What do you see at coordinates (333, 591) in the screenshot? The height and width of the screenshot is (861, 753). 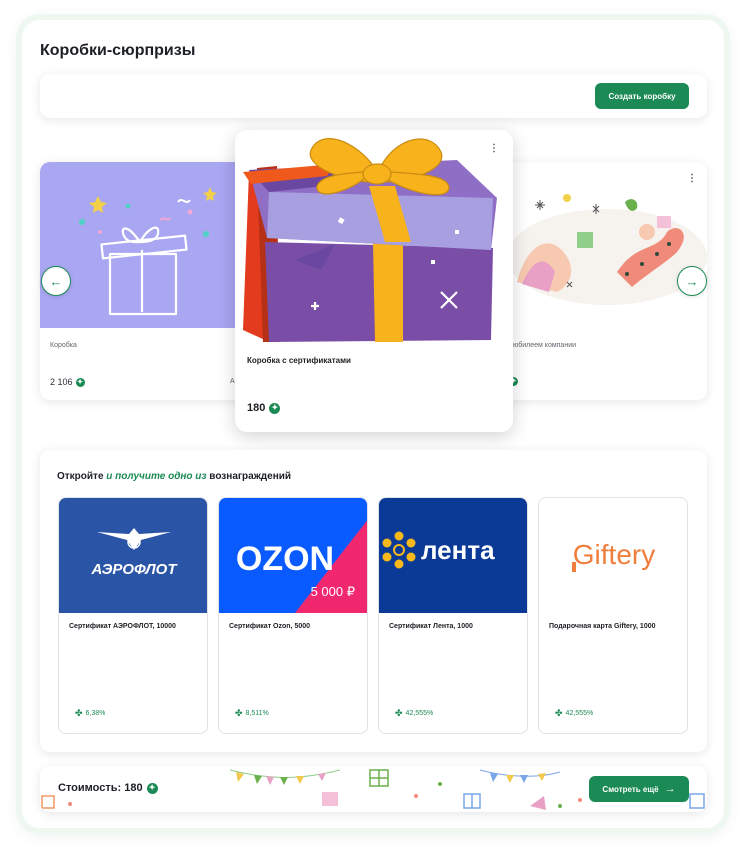 I see `logo-badge: 5 000 ₽` at bounding box center [333, 591].